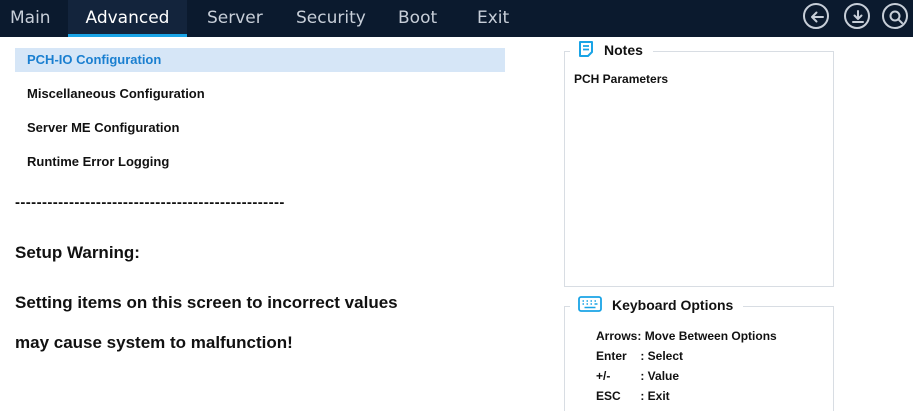 This screenshot has width=913, height=411. I want to click on notes-title: Notes, so click(623, 50).